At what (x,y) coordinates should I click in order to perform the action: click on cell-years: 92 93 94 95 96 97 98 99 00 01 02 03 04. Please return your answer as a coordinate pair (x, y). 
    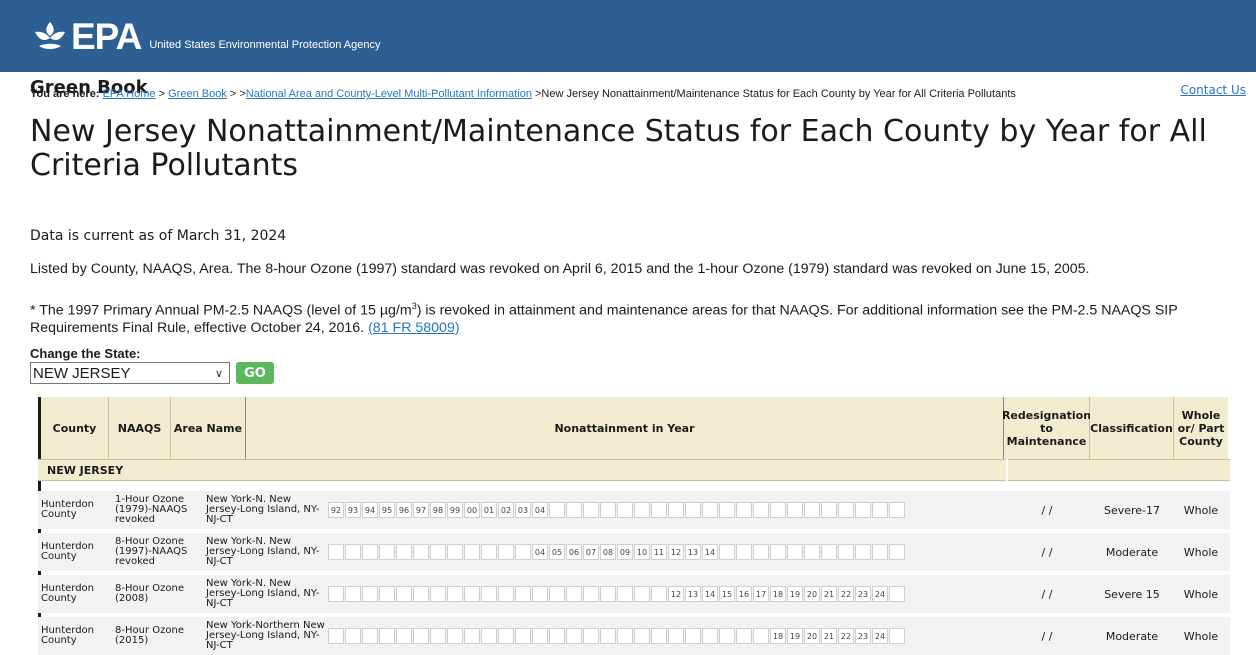
    Looking at the image, I should click on (665, 510).